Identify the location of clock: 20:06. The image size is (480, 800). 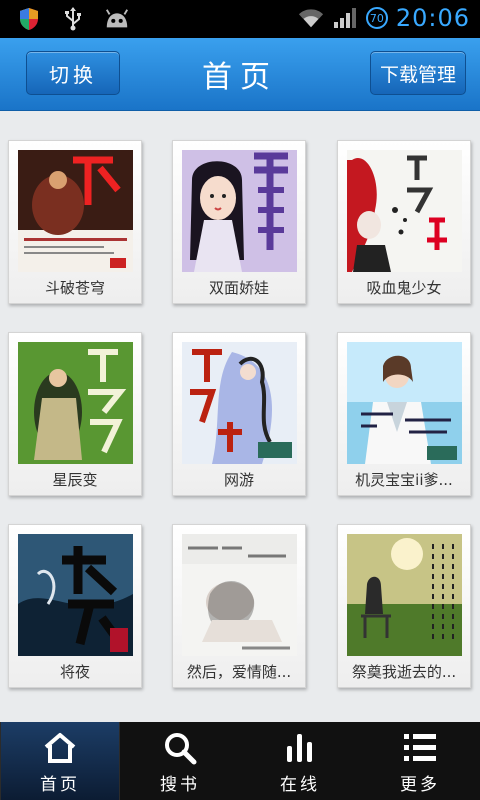
(432, 18).